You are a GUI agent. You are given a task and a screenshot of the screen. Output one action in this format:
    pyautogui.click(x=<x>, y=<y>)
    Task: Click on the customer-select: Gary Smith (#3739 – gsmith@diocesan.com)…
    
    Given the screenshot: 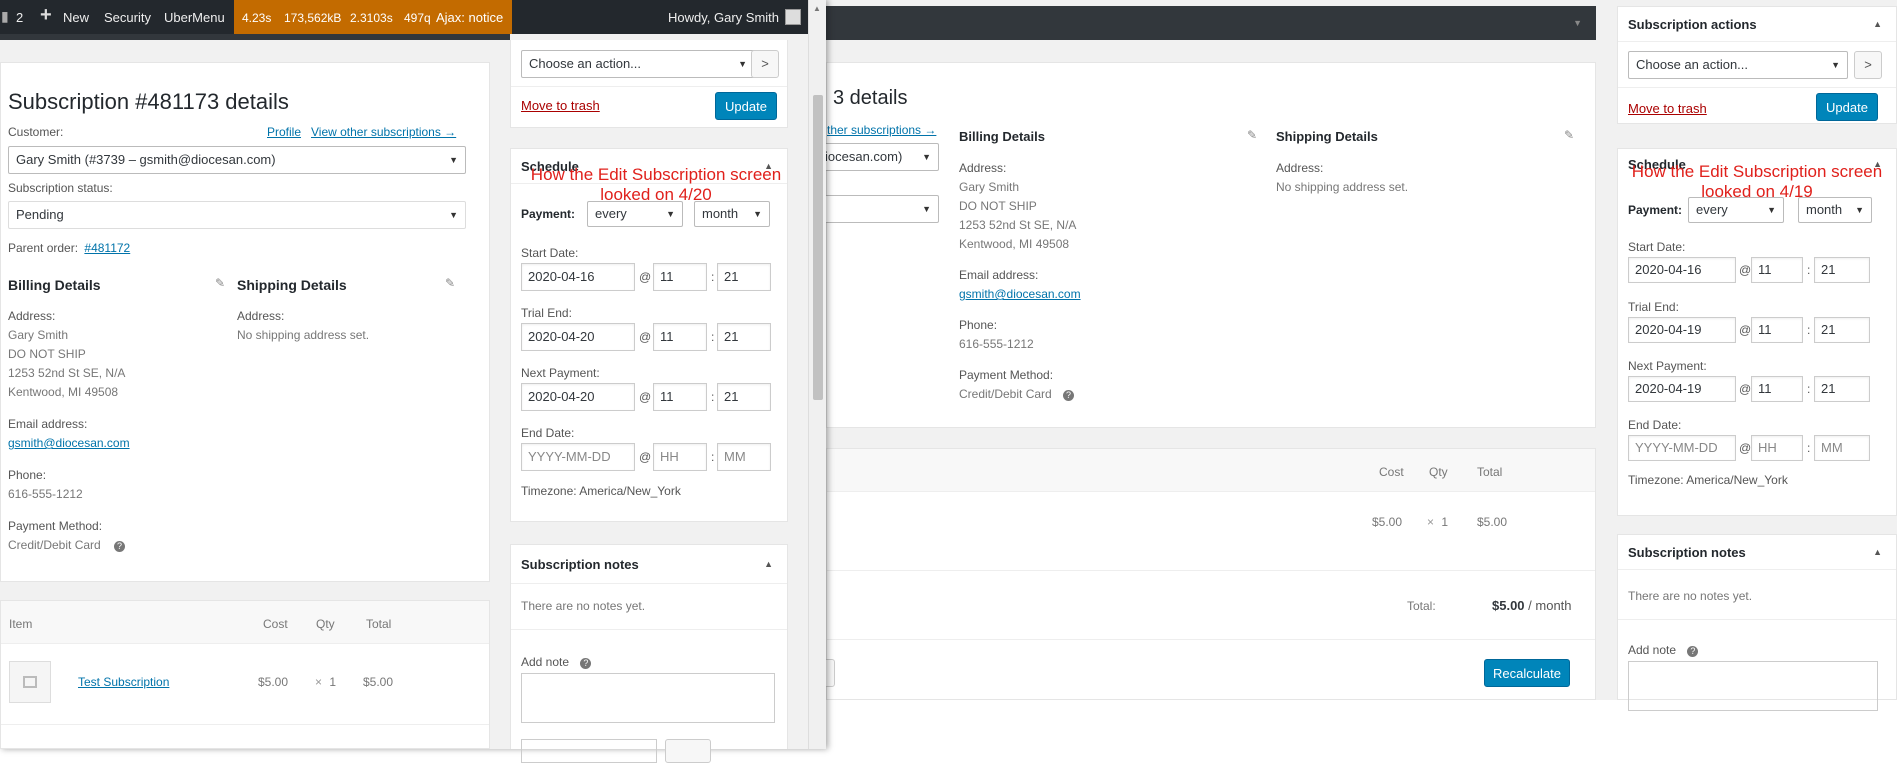 What is the action you would take?
    pyautogui.click(x=237, y=160)
    